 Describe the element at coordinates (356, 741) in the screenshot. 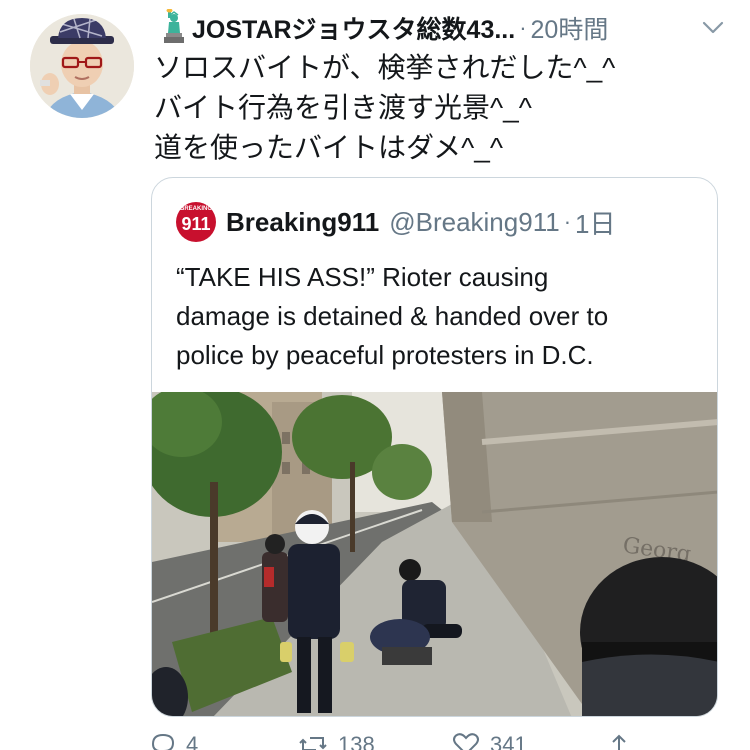

I see `retweet-count: 138` at that location.